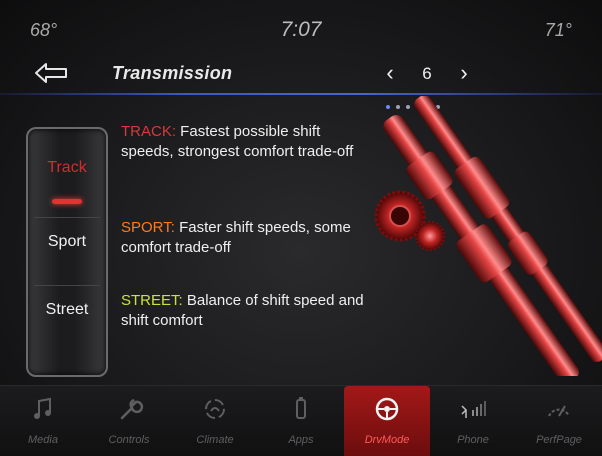 This screenshot has width=602, height=456. I want to click on nav-media-label: Media, so click(43, 440).